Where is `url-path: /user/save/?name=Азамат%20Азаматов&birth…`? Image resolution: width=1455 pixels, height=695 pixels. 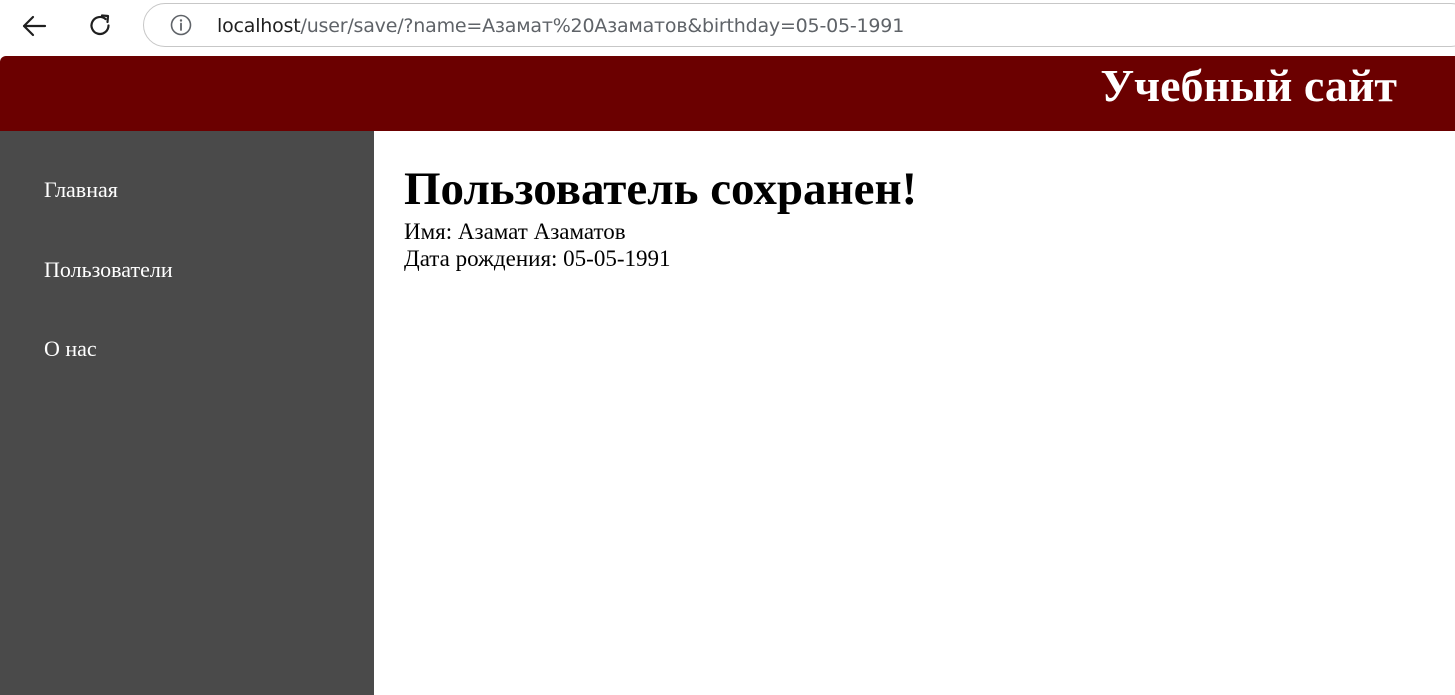
url-path: /user/save/?name=Азамат%20Азаматов&birth… is located at coordinates (602, 26).